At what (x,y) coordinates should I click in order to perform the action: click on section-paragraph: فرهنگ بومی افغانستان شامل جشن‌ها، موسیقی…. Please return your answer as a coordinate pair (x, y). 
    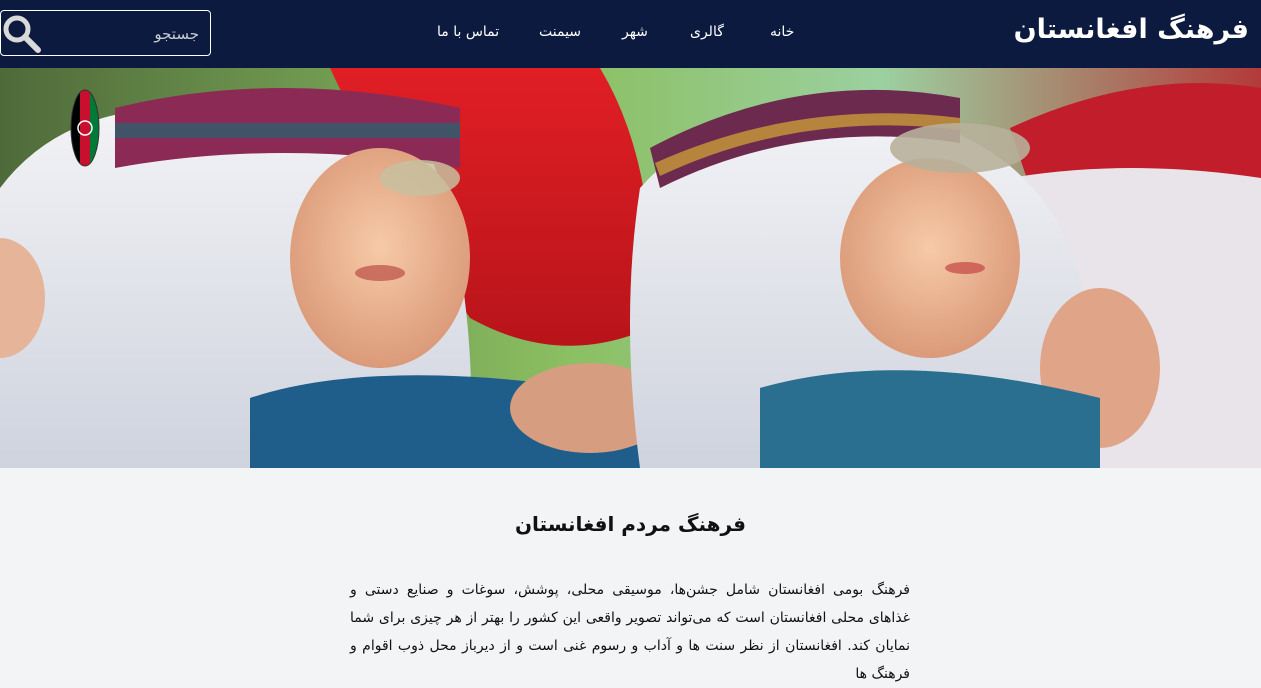
    Looking at the image, I should click on (630, 632).